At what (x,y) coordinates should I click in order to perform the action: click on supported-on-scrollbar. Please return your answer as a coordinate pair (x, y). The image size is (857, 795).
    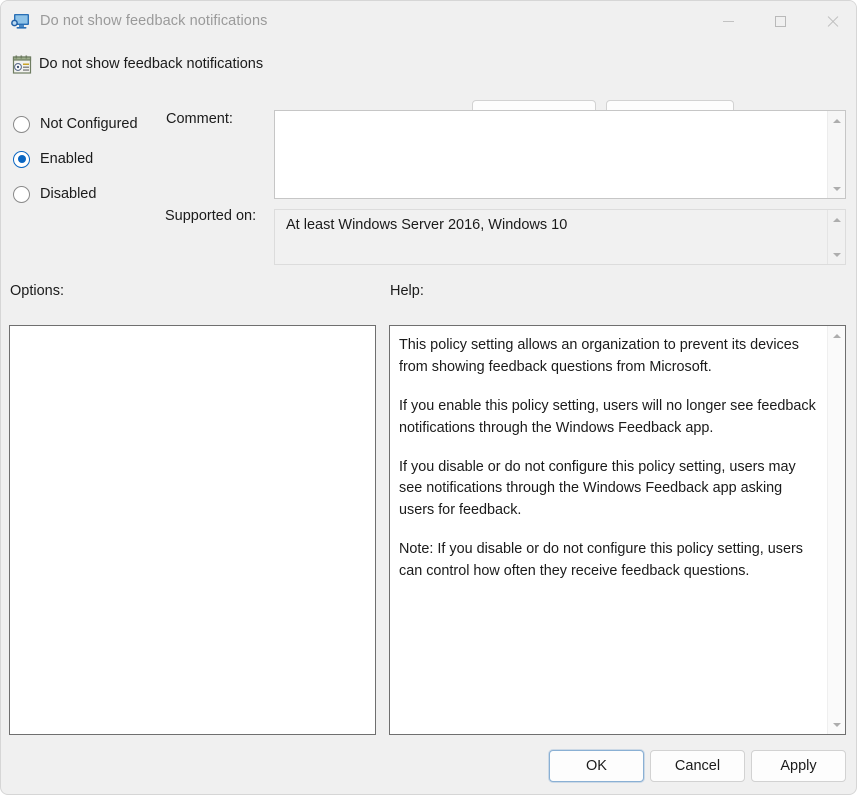
    Looking at the image, I should click on (836, 237).